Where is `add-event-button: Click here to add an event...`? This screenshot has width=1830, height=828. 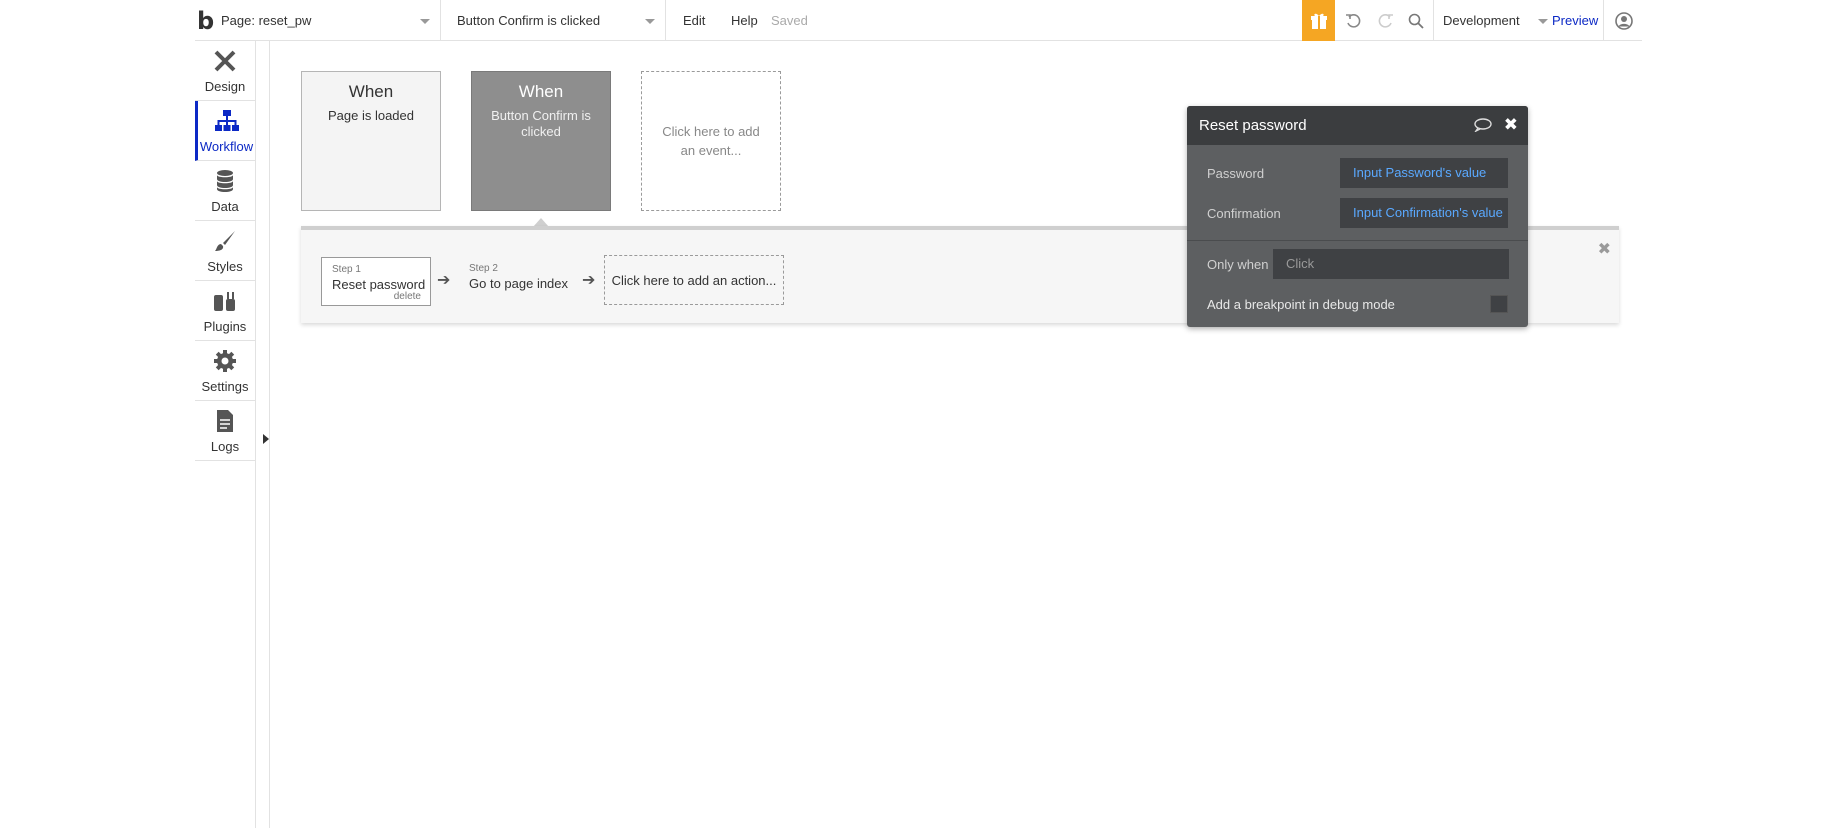 add-event-button: Click here to add an event... is located at coordinates (711, 141).